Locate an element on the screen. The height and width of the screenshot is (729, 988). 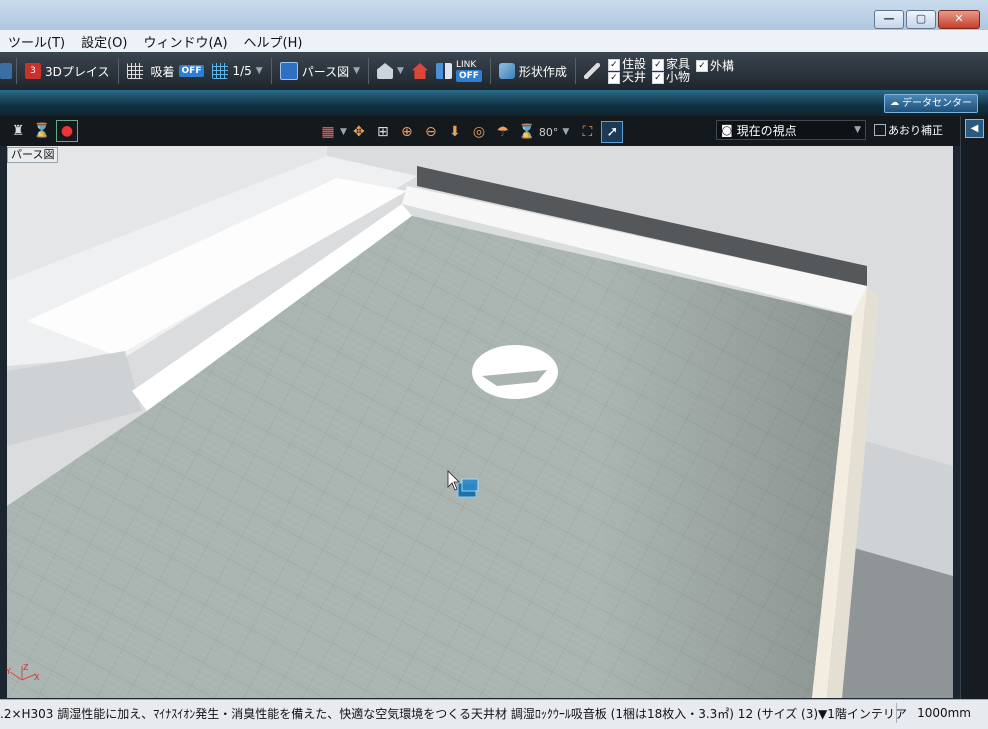
3d-place-icon: 3 is located at coordinates (33, 71).